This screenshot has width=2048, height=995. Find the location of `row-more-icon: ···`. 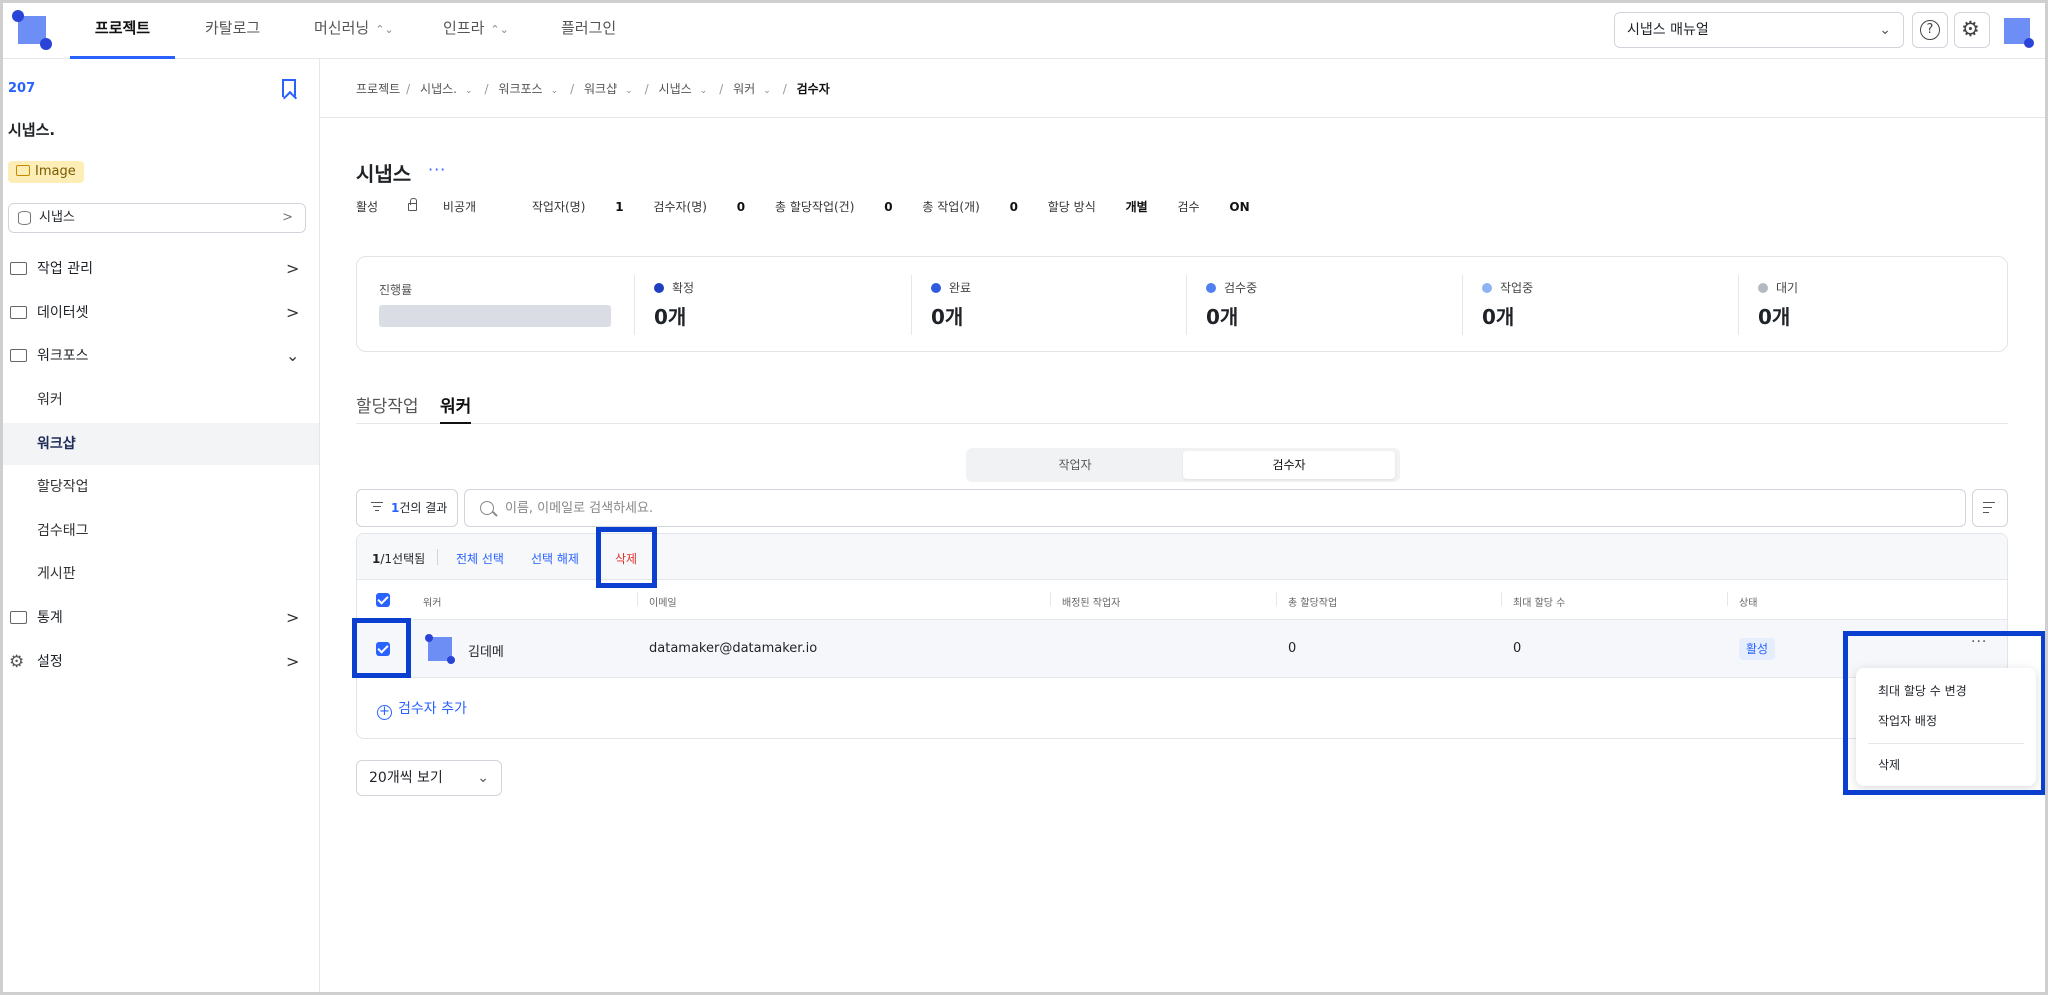

row-more-icon: ··· is located at coordinates (1979, 642).